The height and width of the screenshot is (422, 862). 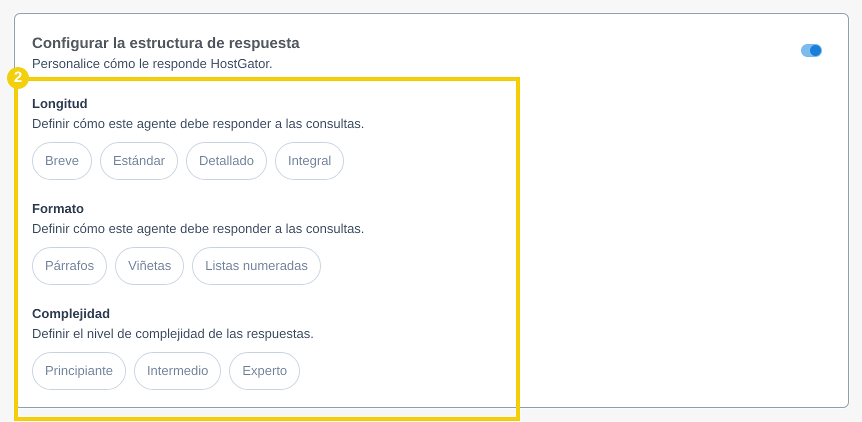 I want to click on option-chip: Listas numeradas, so click(x=256, y=266).